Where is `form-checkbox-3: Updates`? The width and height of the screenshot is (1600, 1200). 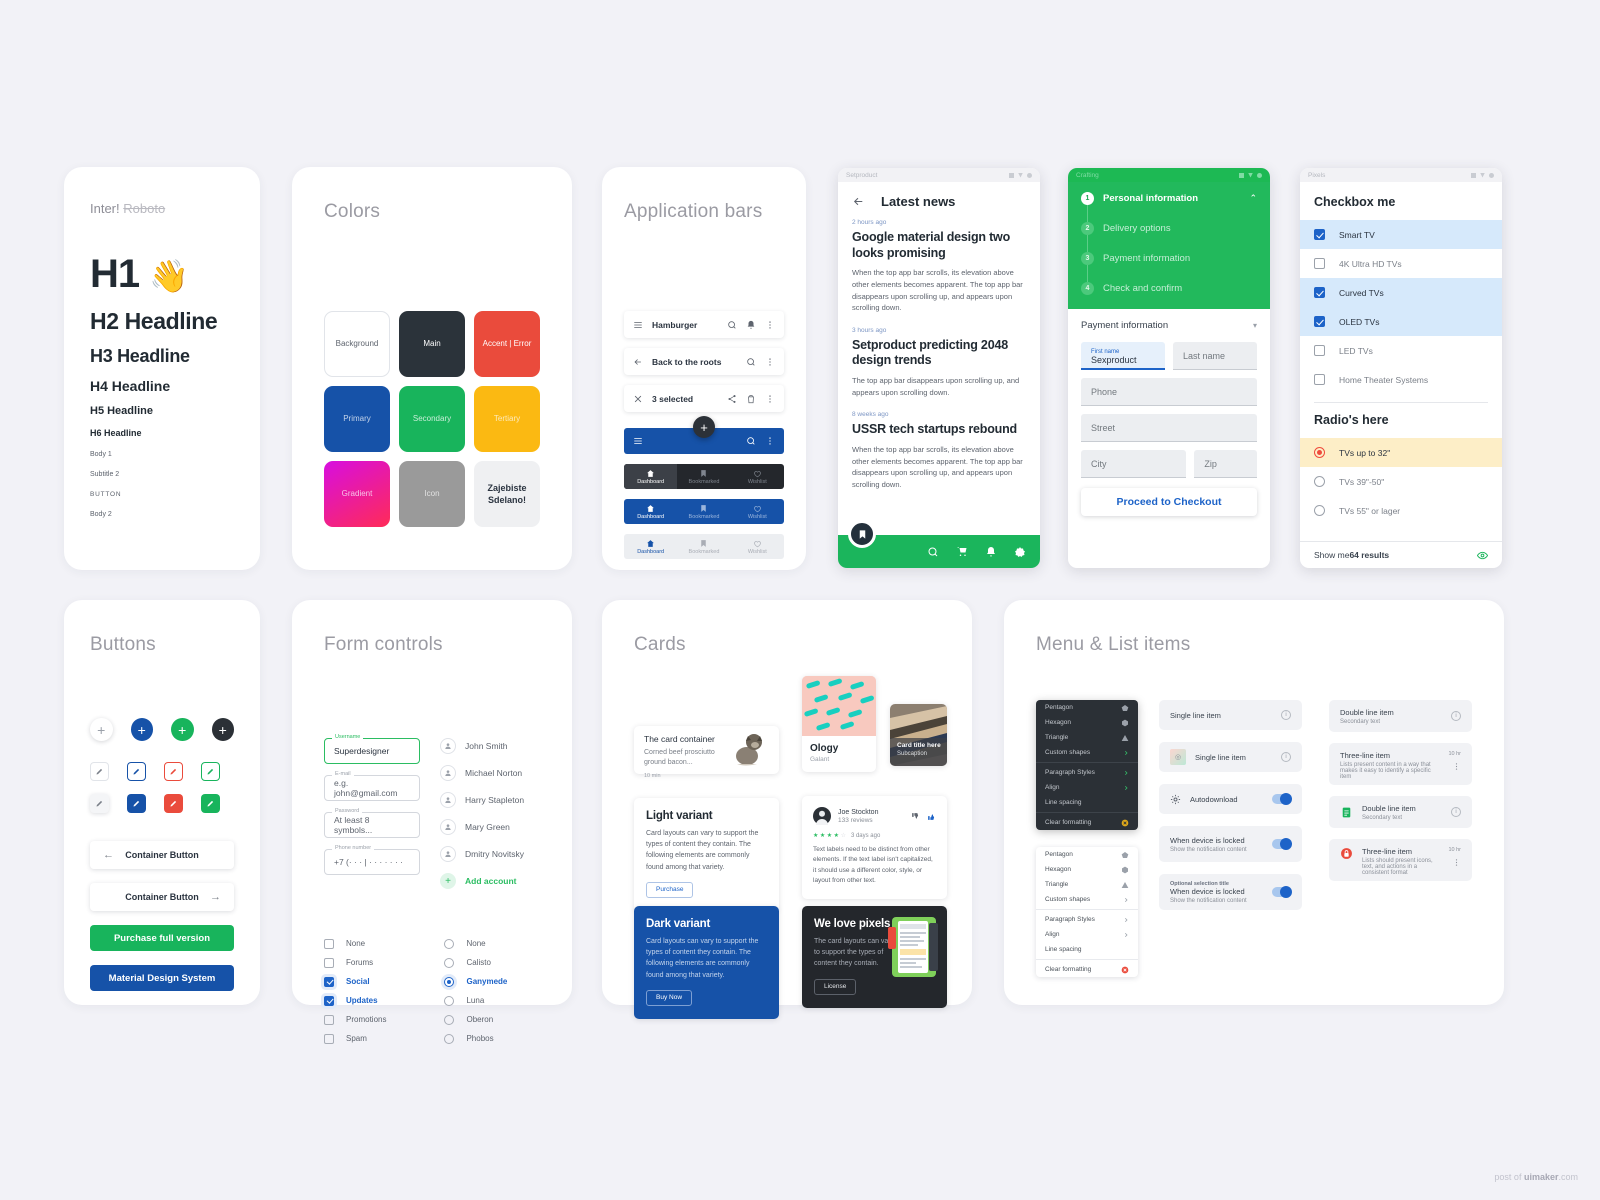 form-checkbox-3: Updates is located at coordinates (355, 1000).